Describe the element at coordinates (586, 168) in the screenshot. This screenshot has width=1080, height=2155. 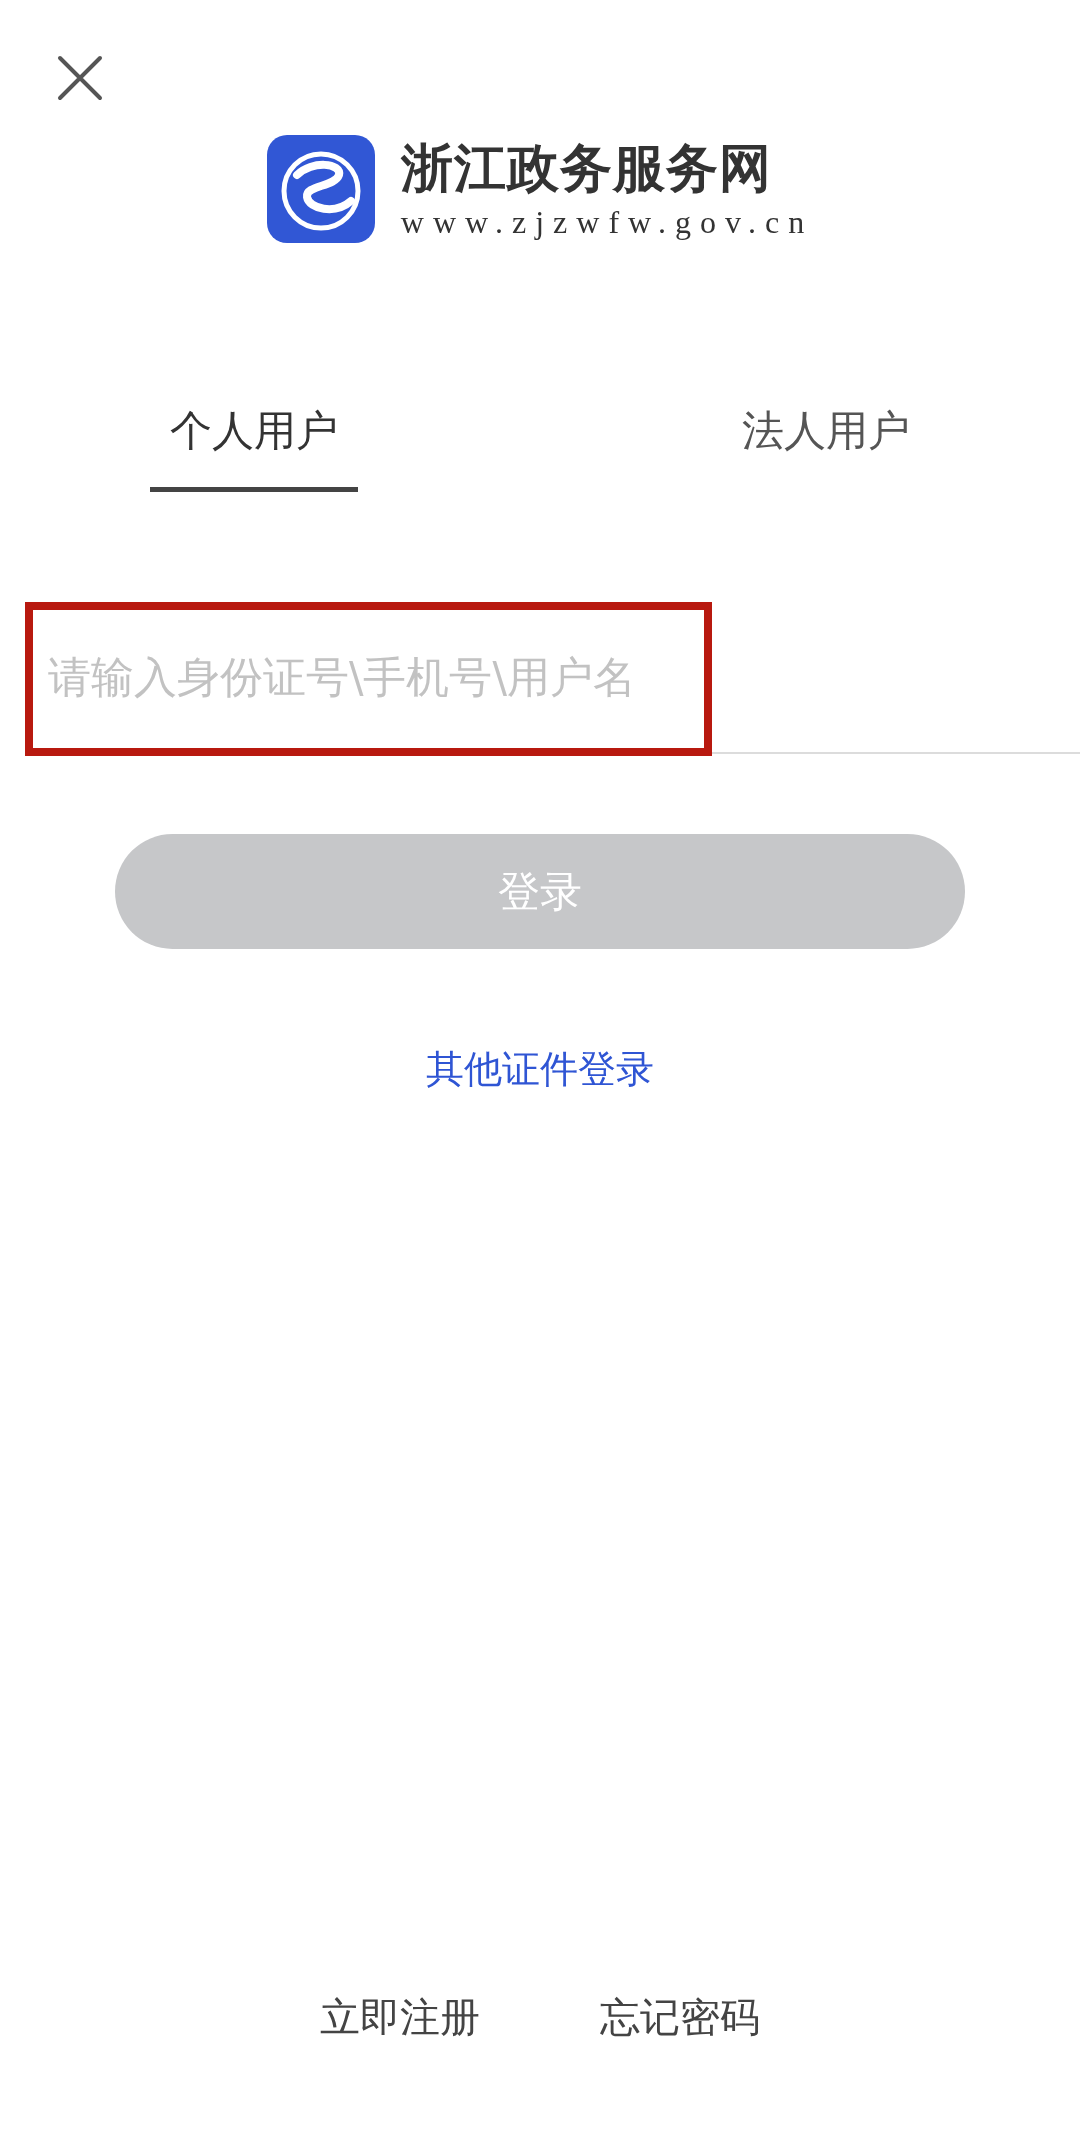
I see `site-title: 浙江政务服务网` at that location.